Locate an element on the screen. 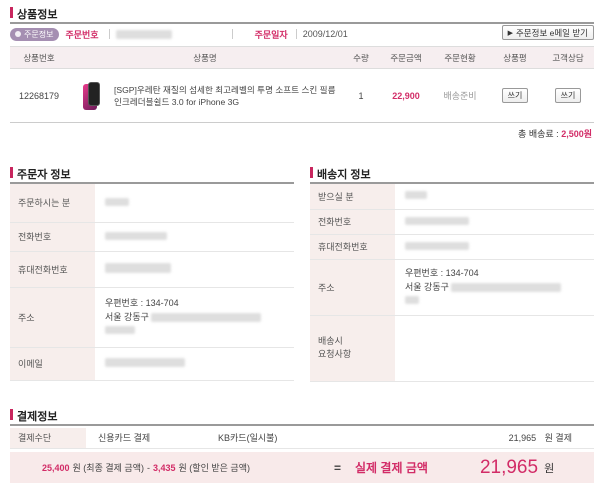 The height and width of the screenshot is (491, 600). orderer-address: 서울 강동구 is located at coordinates (127, 317).